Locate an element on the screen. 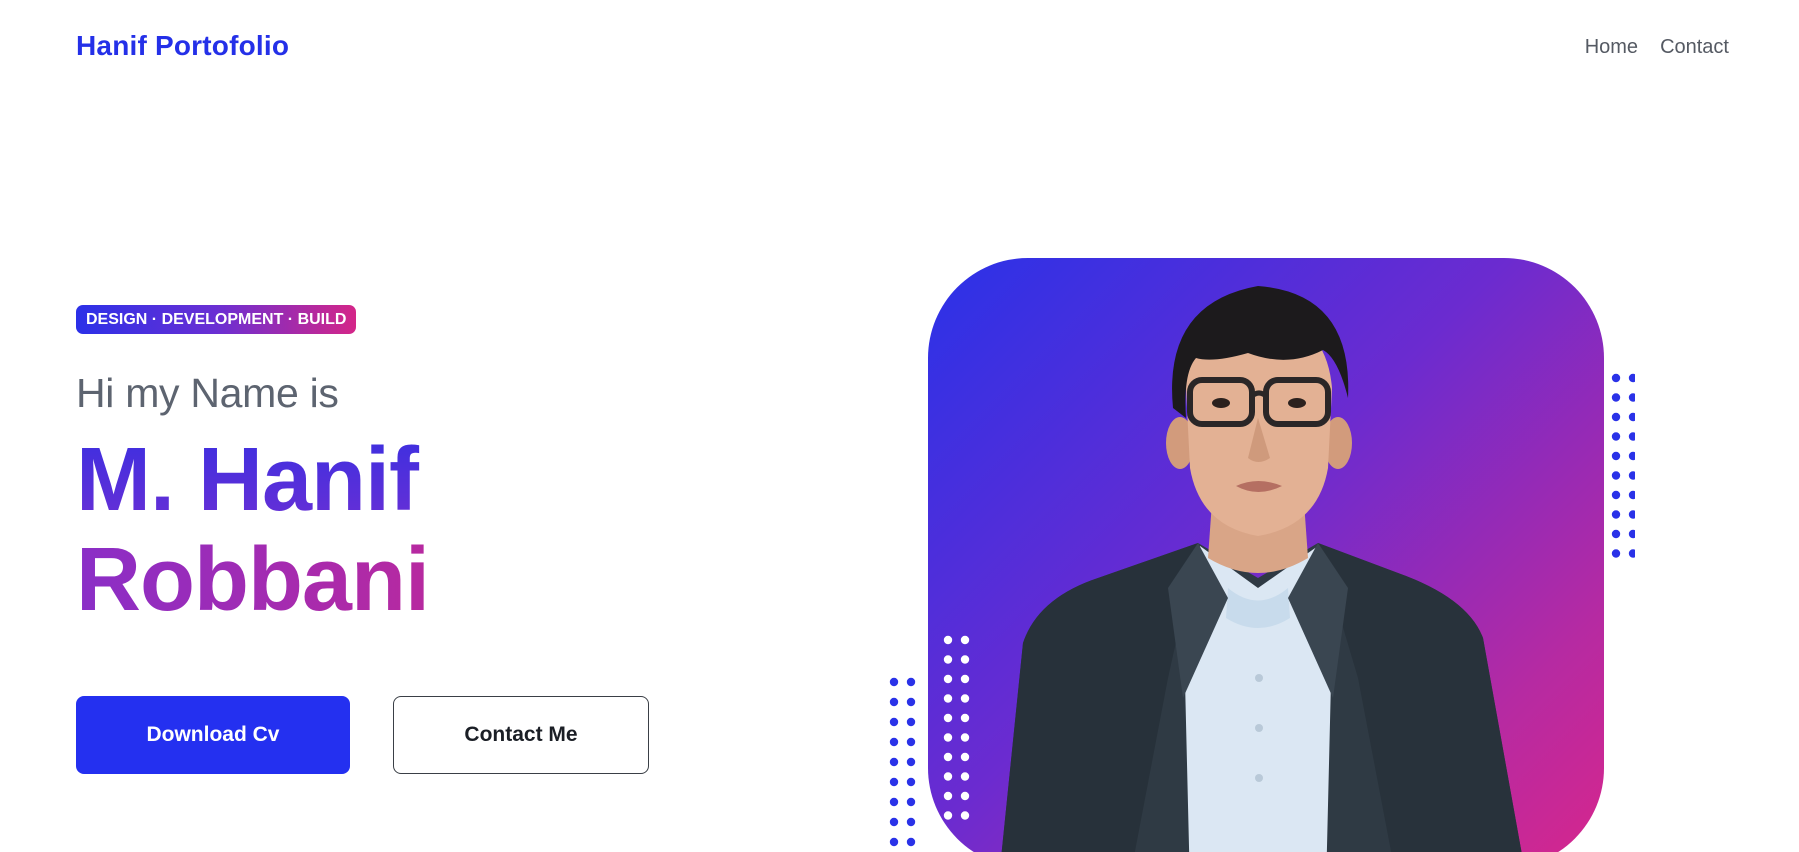  nav-links: Home Contact is located at coordinates (1657, 47).